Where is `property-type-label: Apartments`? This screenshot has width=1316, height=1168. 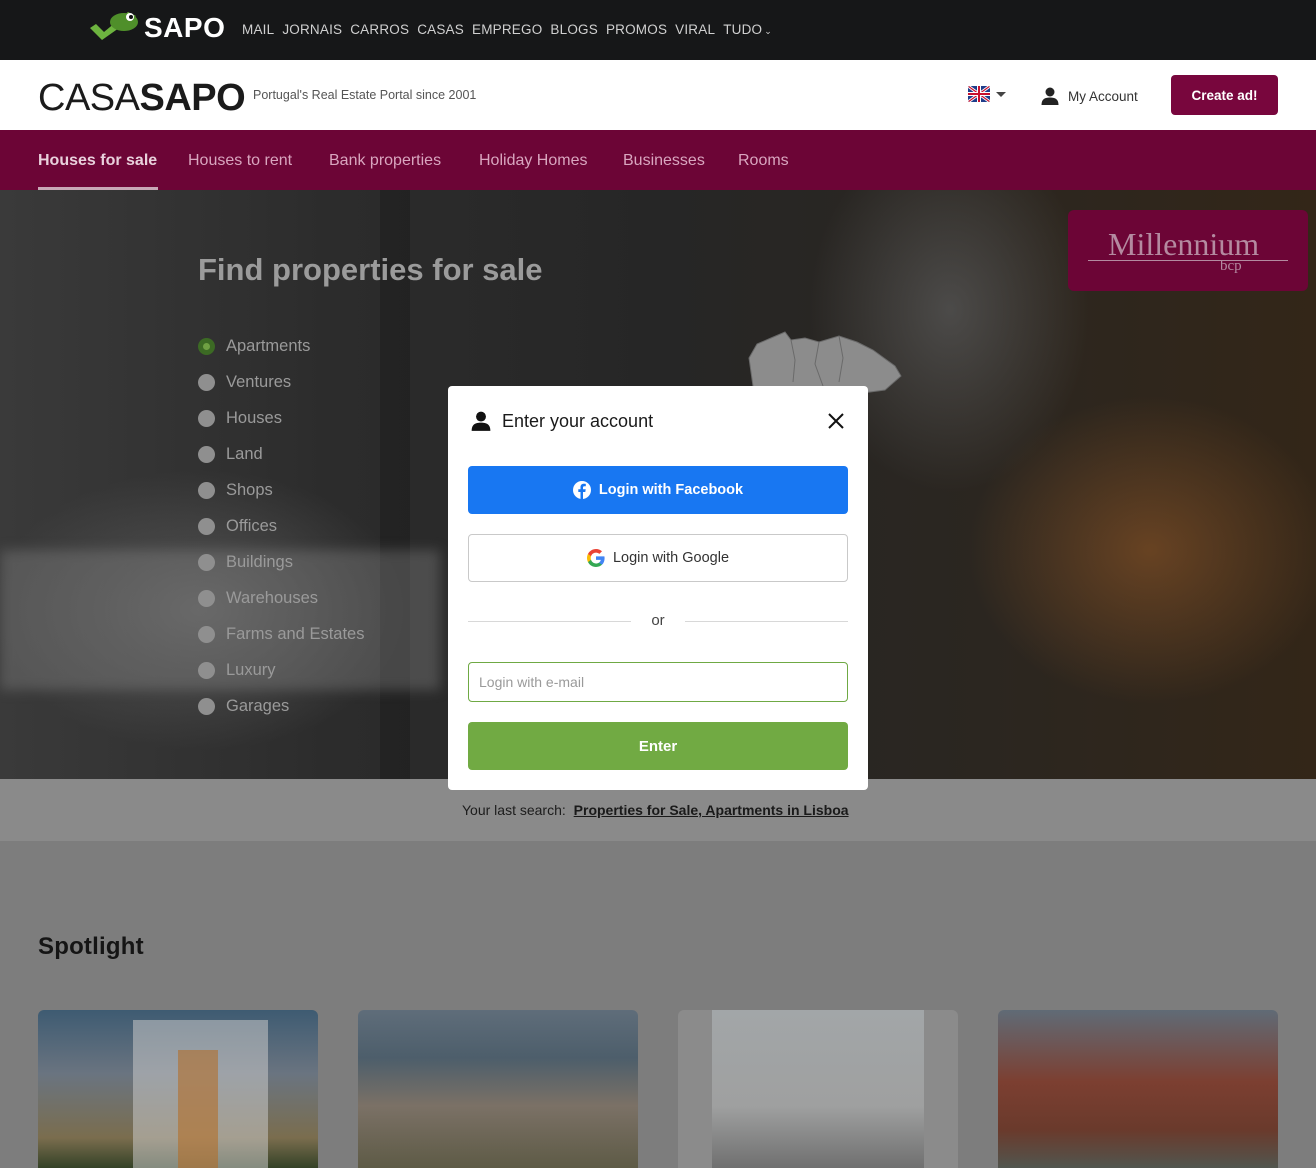 property-type-label: Apartments is located at coordinates (268, 345).